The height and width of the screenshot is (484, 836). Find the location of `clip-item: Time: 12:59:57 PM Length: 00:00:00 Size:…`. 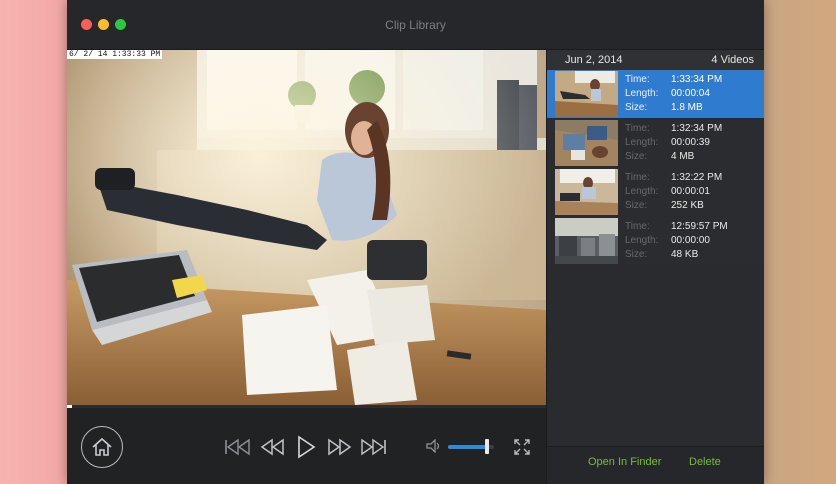

clip-item: Time: 12:59:57 PM Length: 00:00:00 Size:… is located at coordinates (655, 241).